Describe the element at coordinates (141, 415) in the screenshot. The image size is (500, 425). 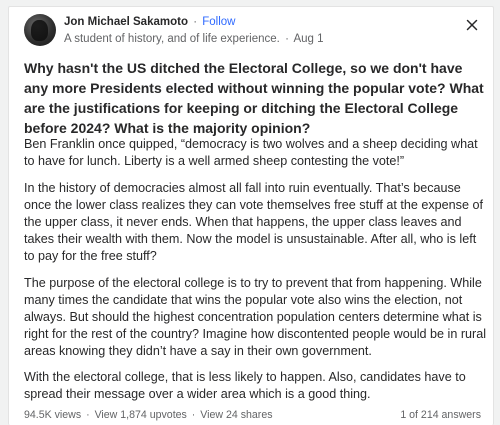
I see `view-upvotes-link: View 1,874 upvotes` at that location.